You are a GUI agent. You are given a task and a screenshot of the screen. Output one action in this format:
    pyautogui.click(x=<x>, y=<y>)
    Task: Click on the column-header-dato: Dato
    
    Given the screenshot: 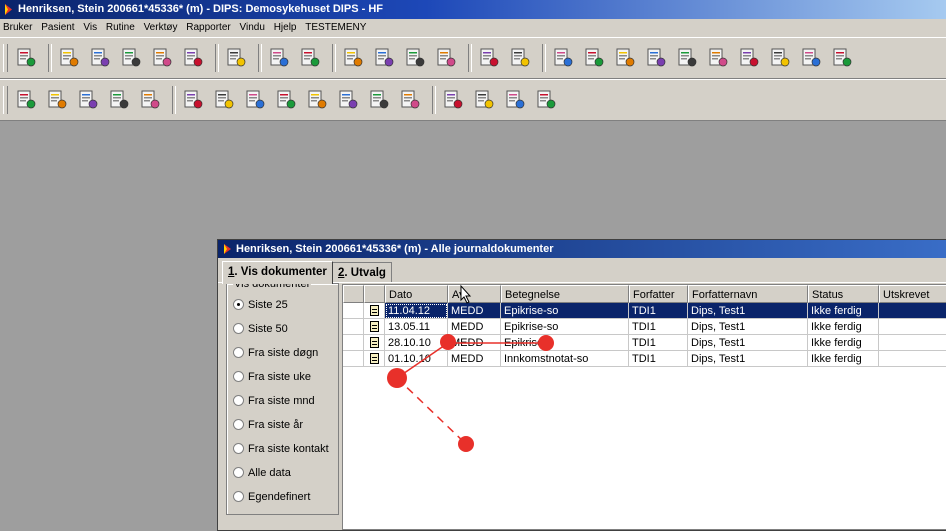 What is the action you would take?
    pyautogui.click(x=416, y=294)
    